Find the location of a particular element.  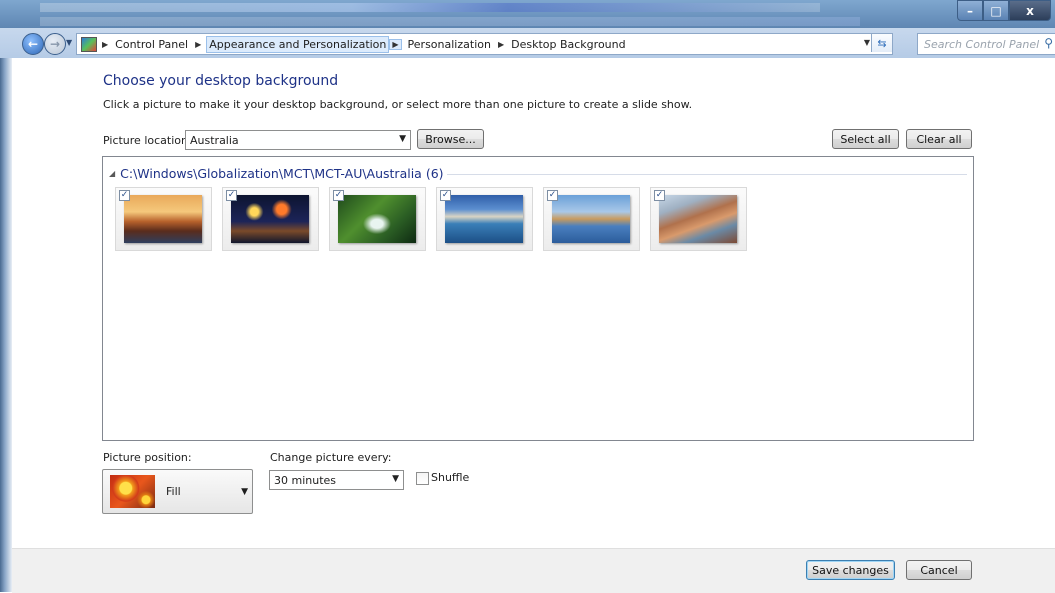

footer-bar is located at coordinates (533, 570).